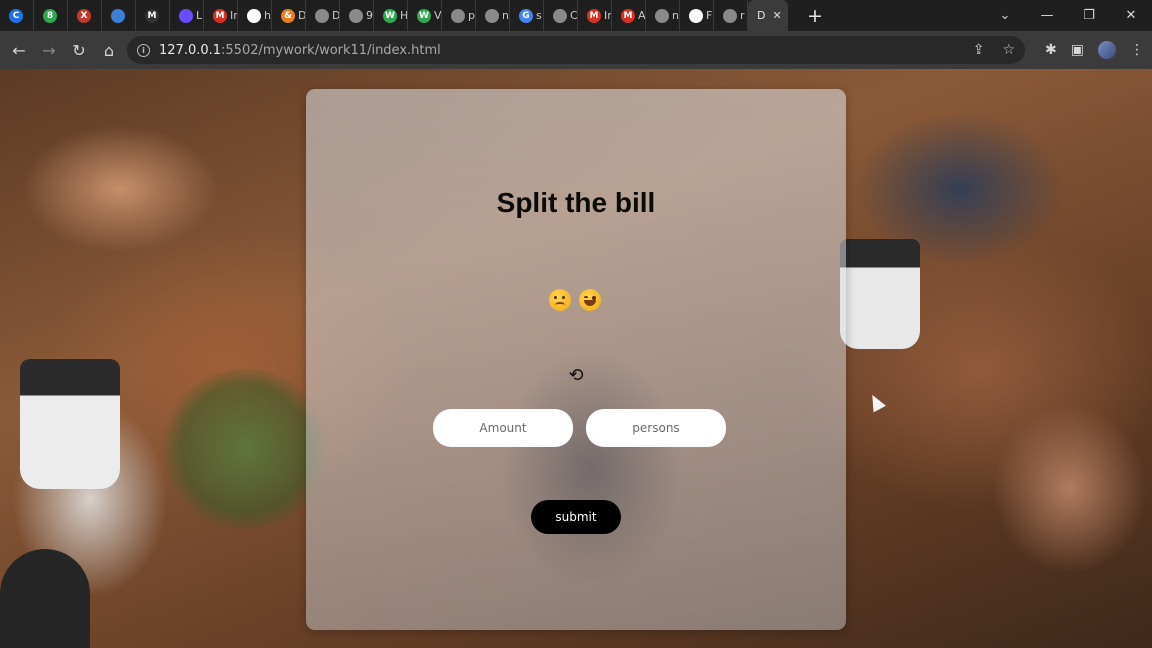 The height and width of the screenshot is (648, 1152). Describe the element at coordinates (815, 16) in the screenshot. I see `new-tab-button: +` at that location.